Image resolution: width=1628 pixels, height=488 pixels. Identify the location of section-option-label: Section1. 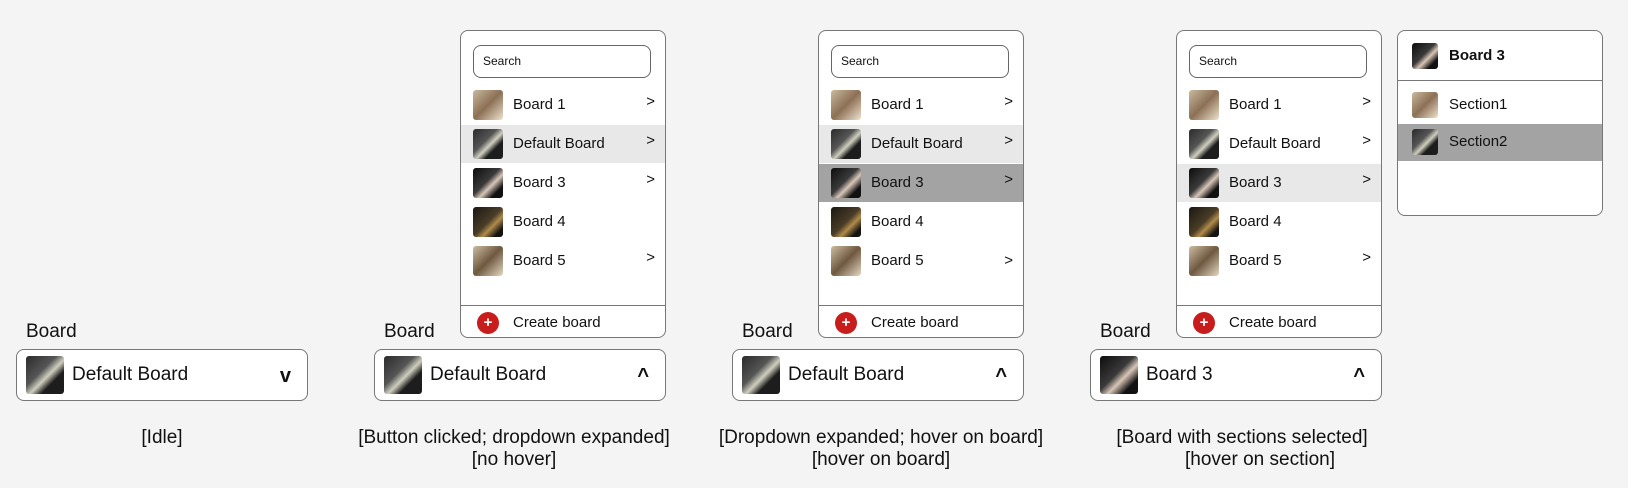
(1478, 104).